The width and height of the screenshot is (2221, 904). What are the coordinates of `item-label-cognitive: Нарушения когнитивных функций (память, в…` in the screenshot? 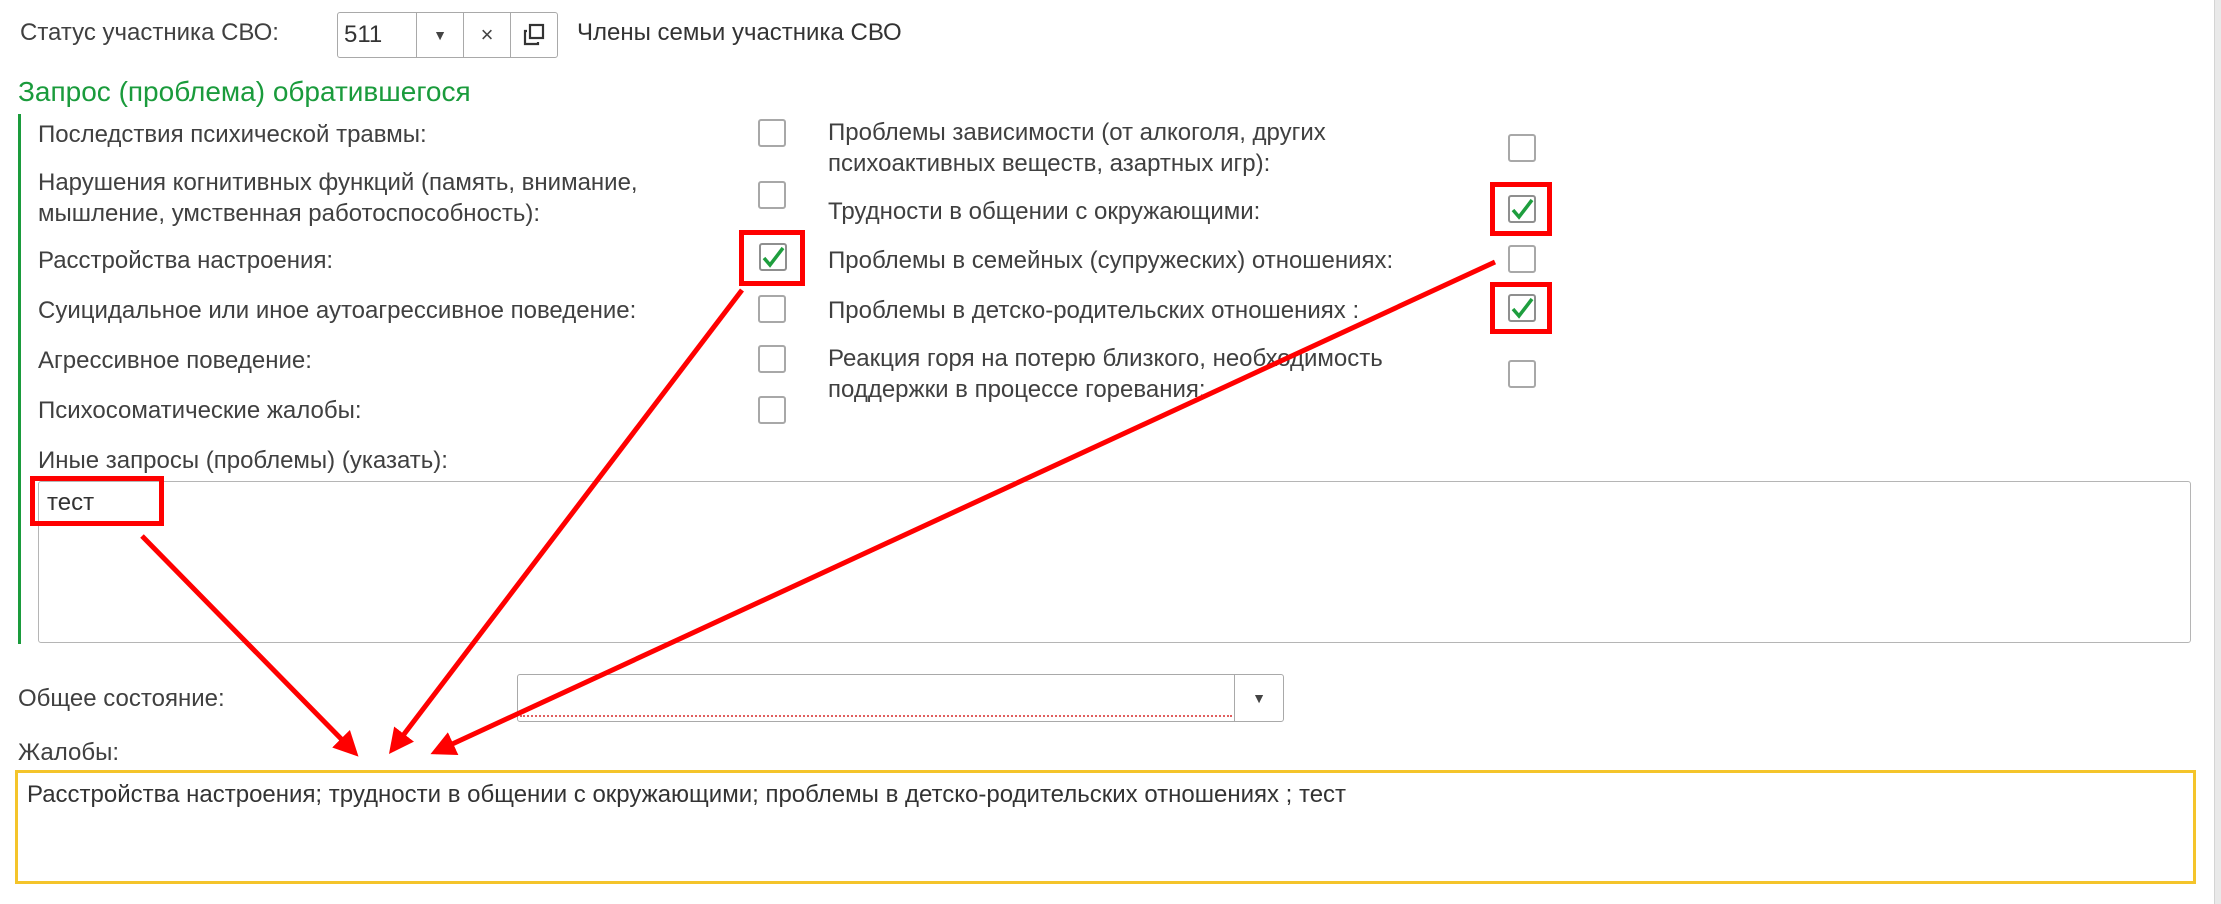 It's located at (338, 198).